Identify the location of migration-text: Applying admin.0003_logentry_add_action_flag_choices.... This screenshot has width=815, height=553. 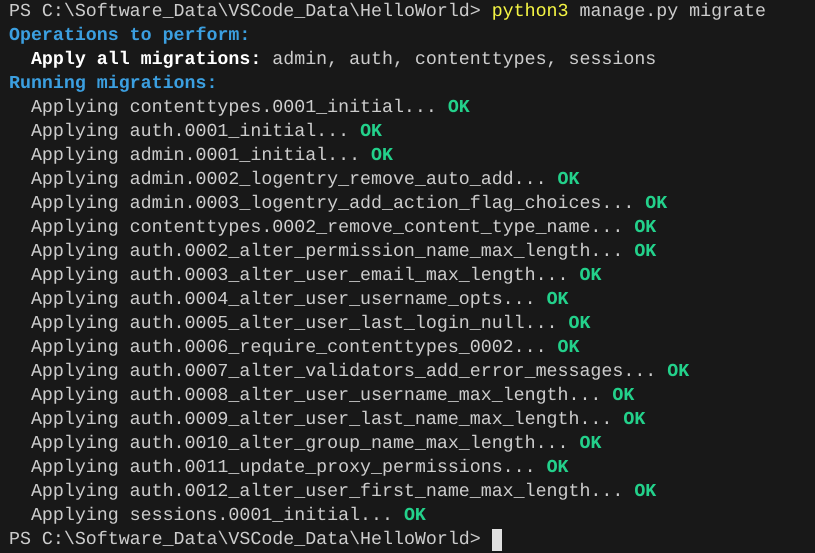
(332, 204).